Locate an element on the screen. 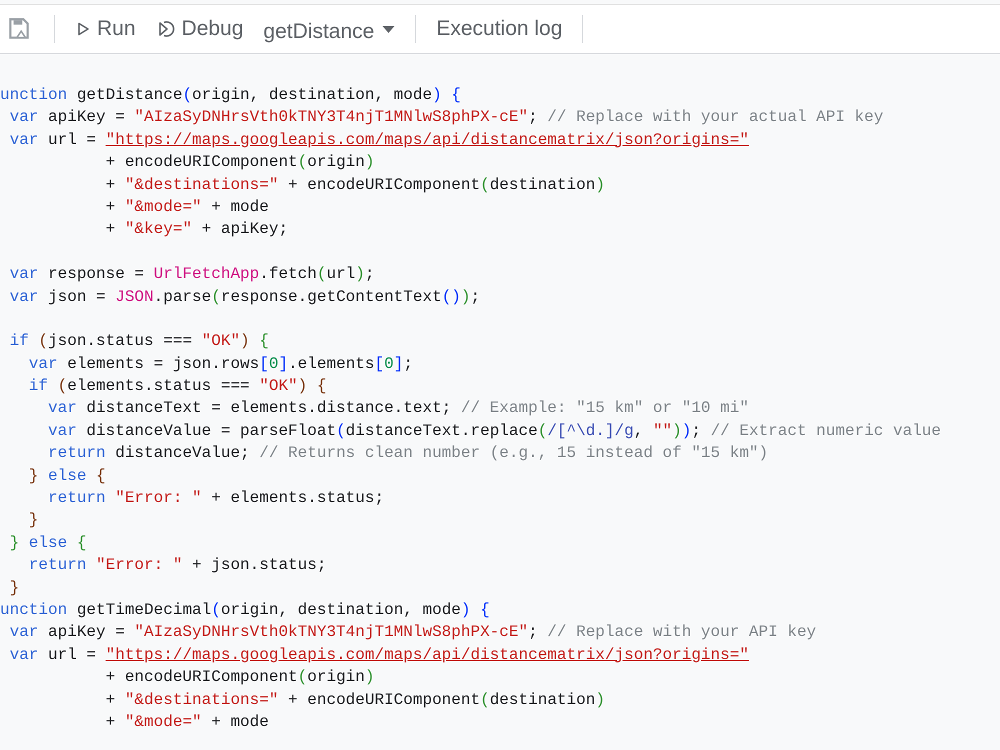  code-line: var apiKey = "AIzaSyDNHrsVth0kTNY3T4njT1MNlwS8phPX-cE"; // Replace with your actual API key is located at coordinates (446, 117).